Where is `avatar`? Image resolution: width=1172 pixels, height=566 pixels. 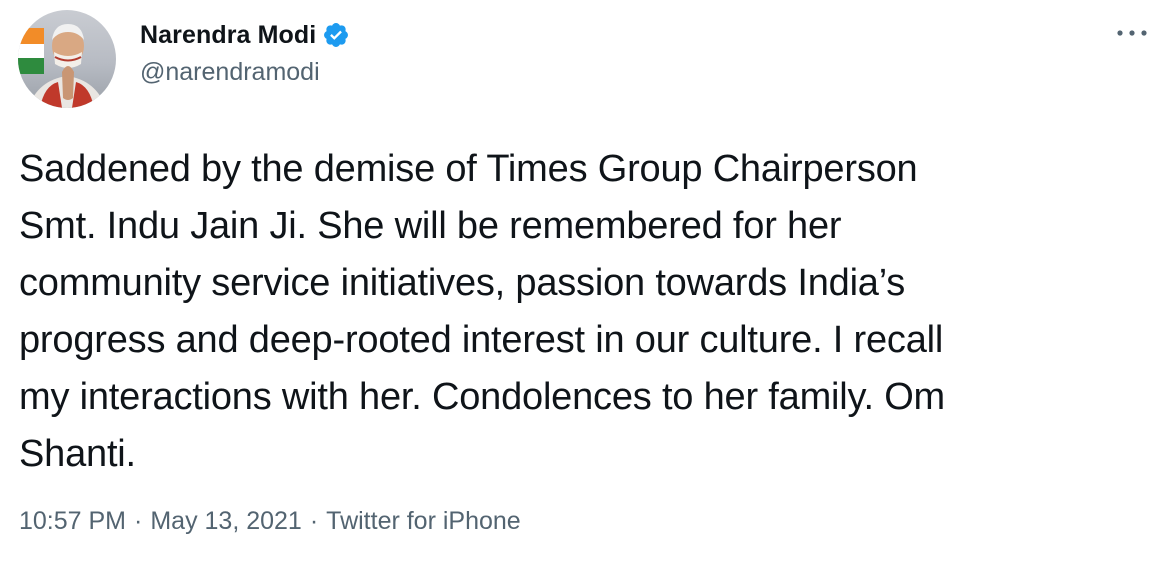
avatar is located at coordinates (67, 59).